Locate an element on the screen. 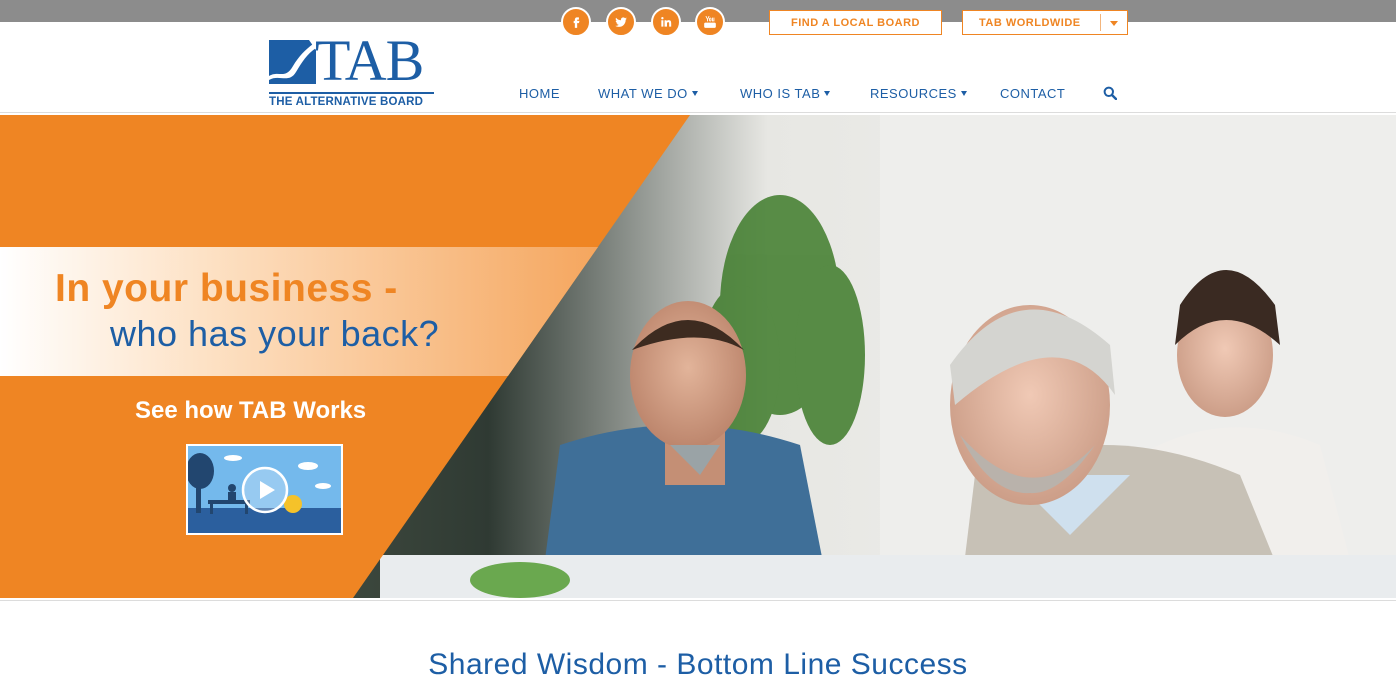  hero-divider is located at coordinates (698, 600).